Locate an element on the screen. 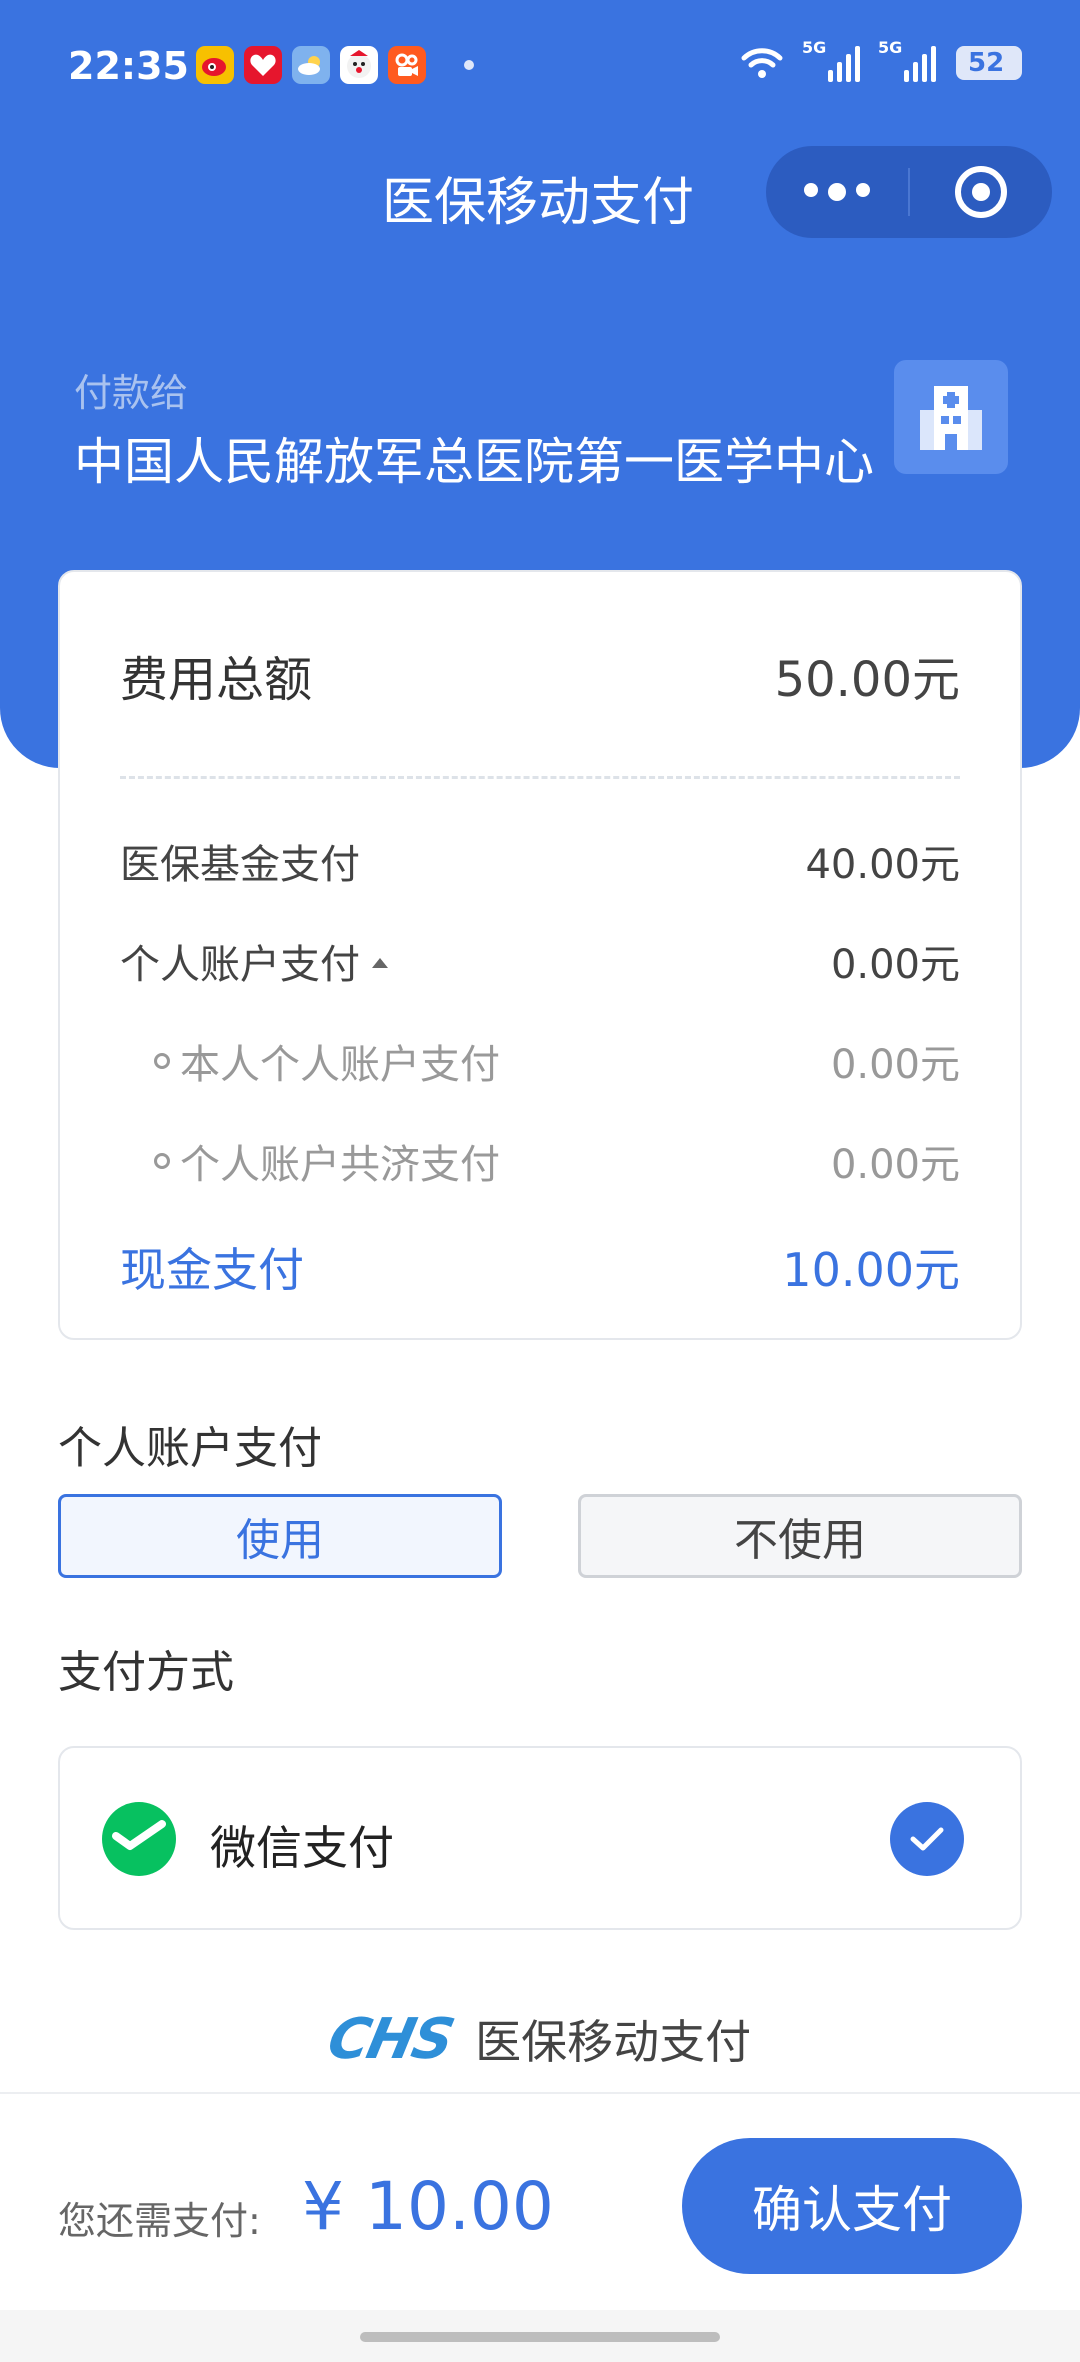  close-miniprogram-button is located at coordinates (981, 192).